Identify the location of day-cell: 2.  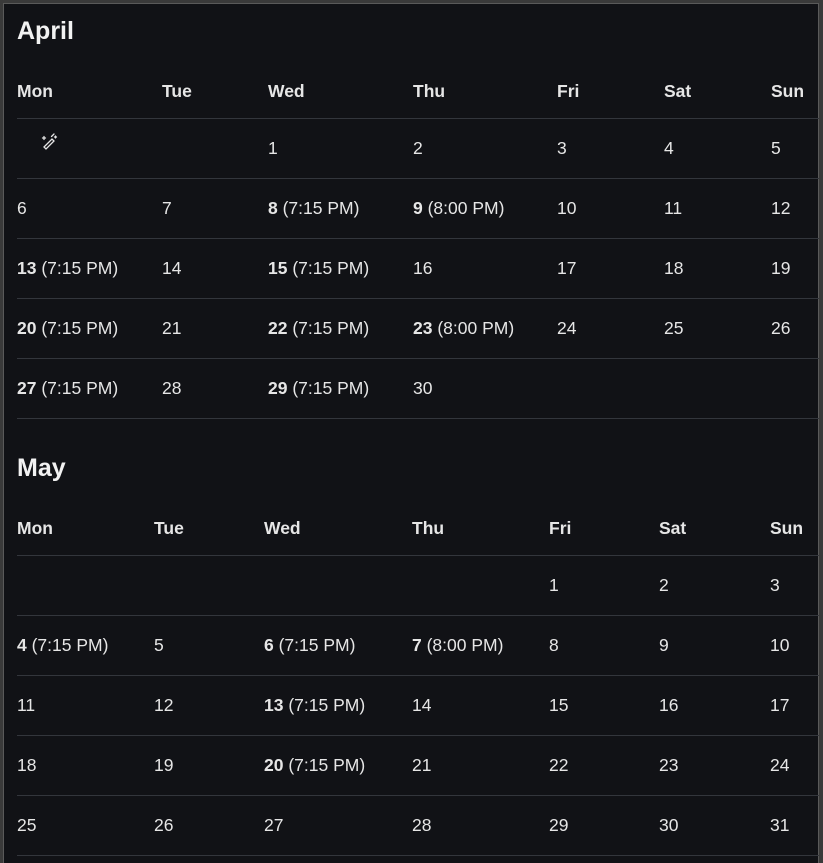
(714, 585).